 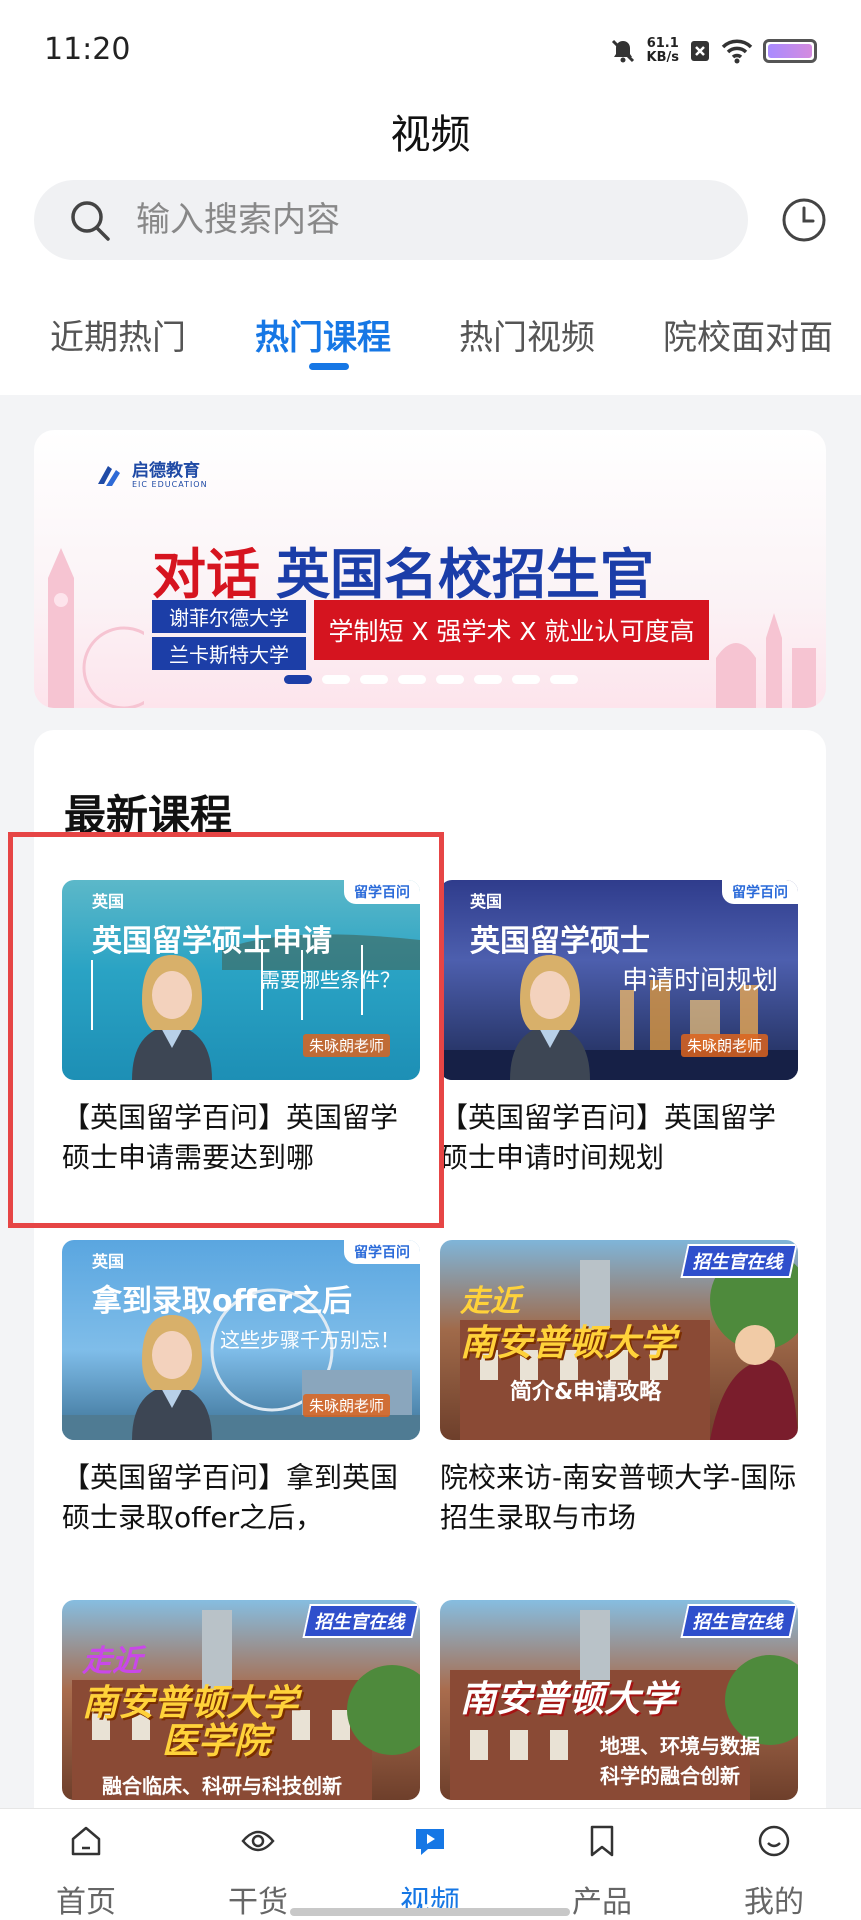 What do you see at coordinates (226, 1030) in the screenshot?
I see `highlight-box` at bounding box center [226, 1030].